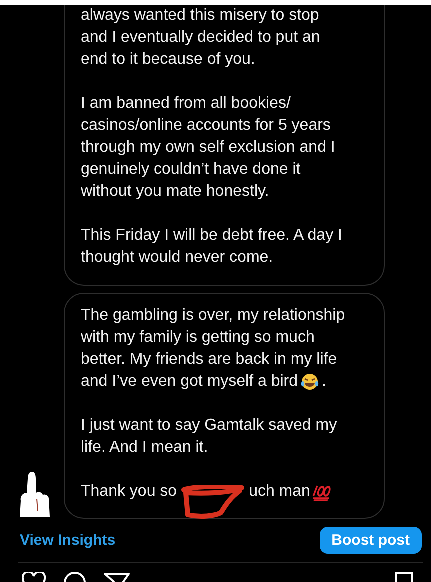 The width and height of the screenshot is (431, 582). Describe the element at coordinates (208, 148) in the screenshot. I see `message-text: I am banned from all bookies/ casinos/online accounts for 5 years through my own self exclusion and I genuinely couldn’t have done it without you mate honestly.` at that location.